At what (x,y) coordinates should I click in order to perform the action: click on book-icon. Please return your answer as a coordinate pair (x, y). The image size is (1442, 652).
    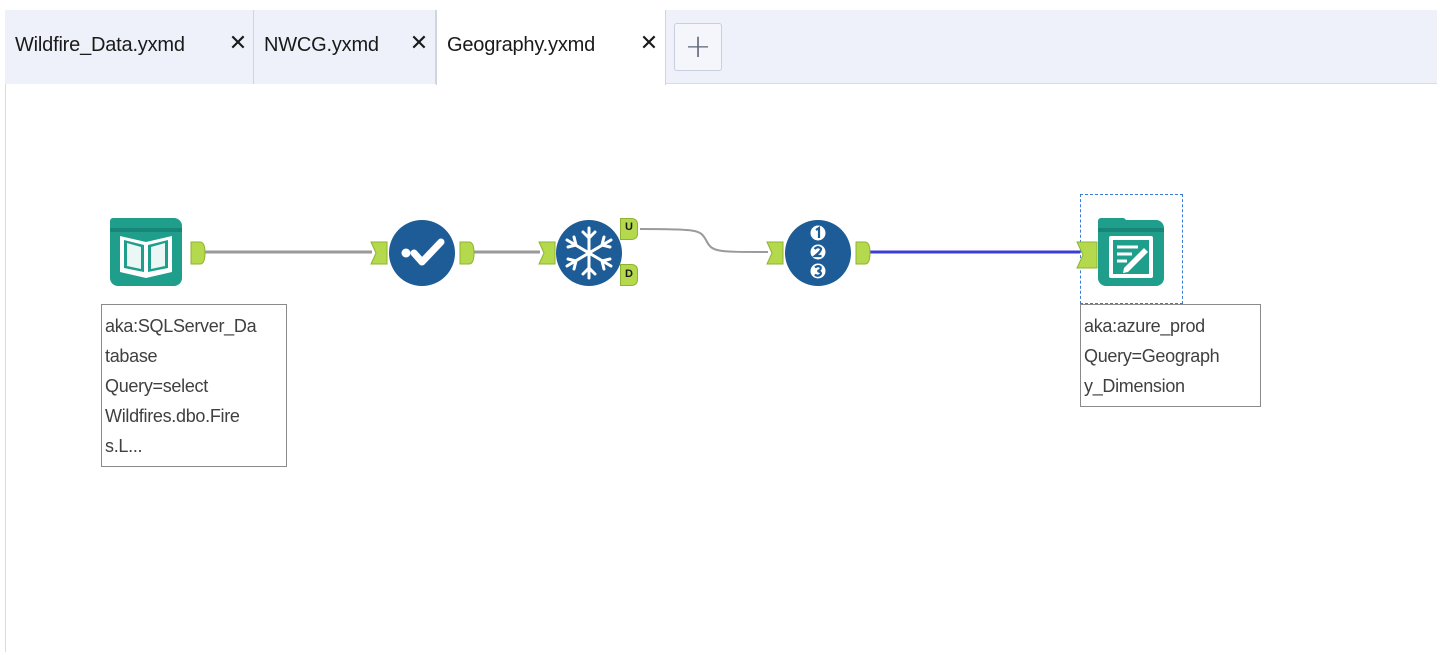
    Looking at the image, I should click on (146, 257).